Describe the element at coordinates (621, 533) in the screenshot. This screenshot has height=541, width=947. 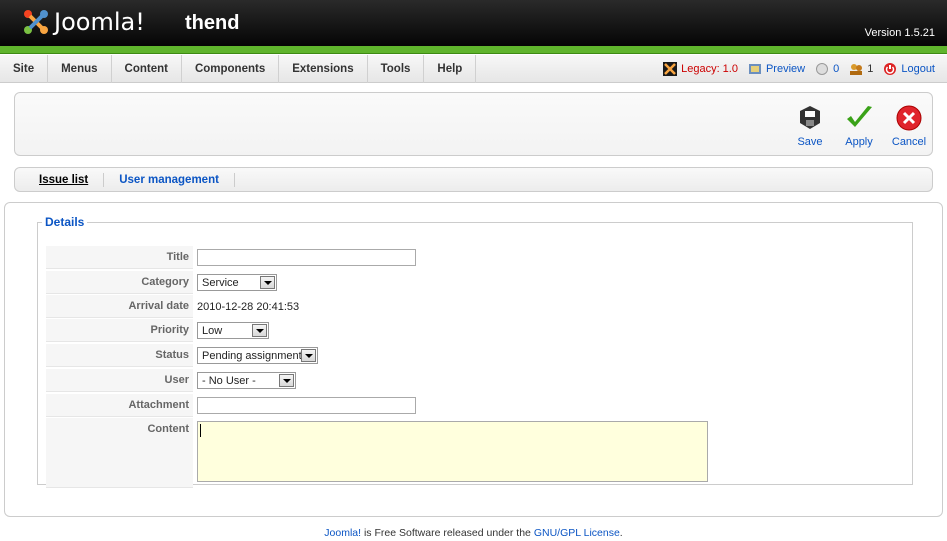
I see `footer-end: .` at that location.